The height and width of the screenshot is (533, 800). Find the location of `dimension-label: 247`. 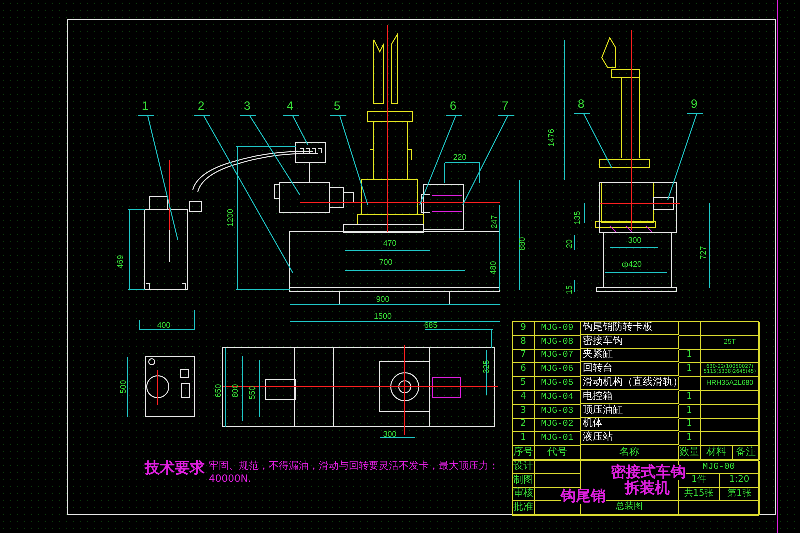

dimension-label: 247 is located at coordinates (494, 222).